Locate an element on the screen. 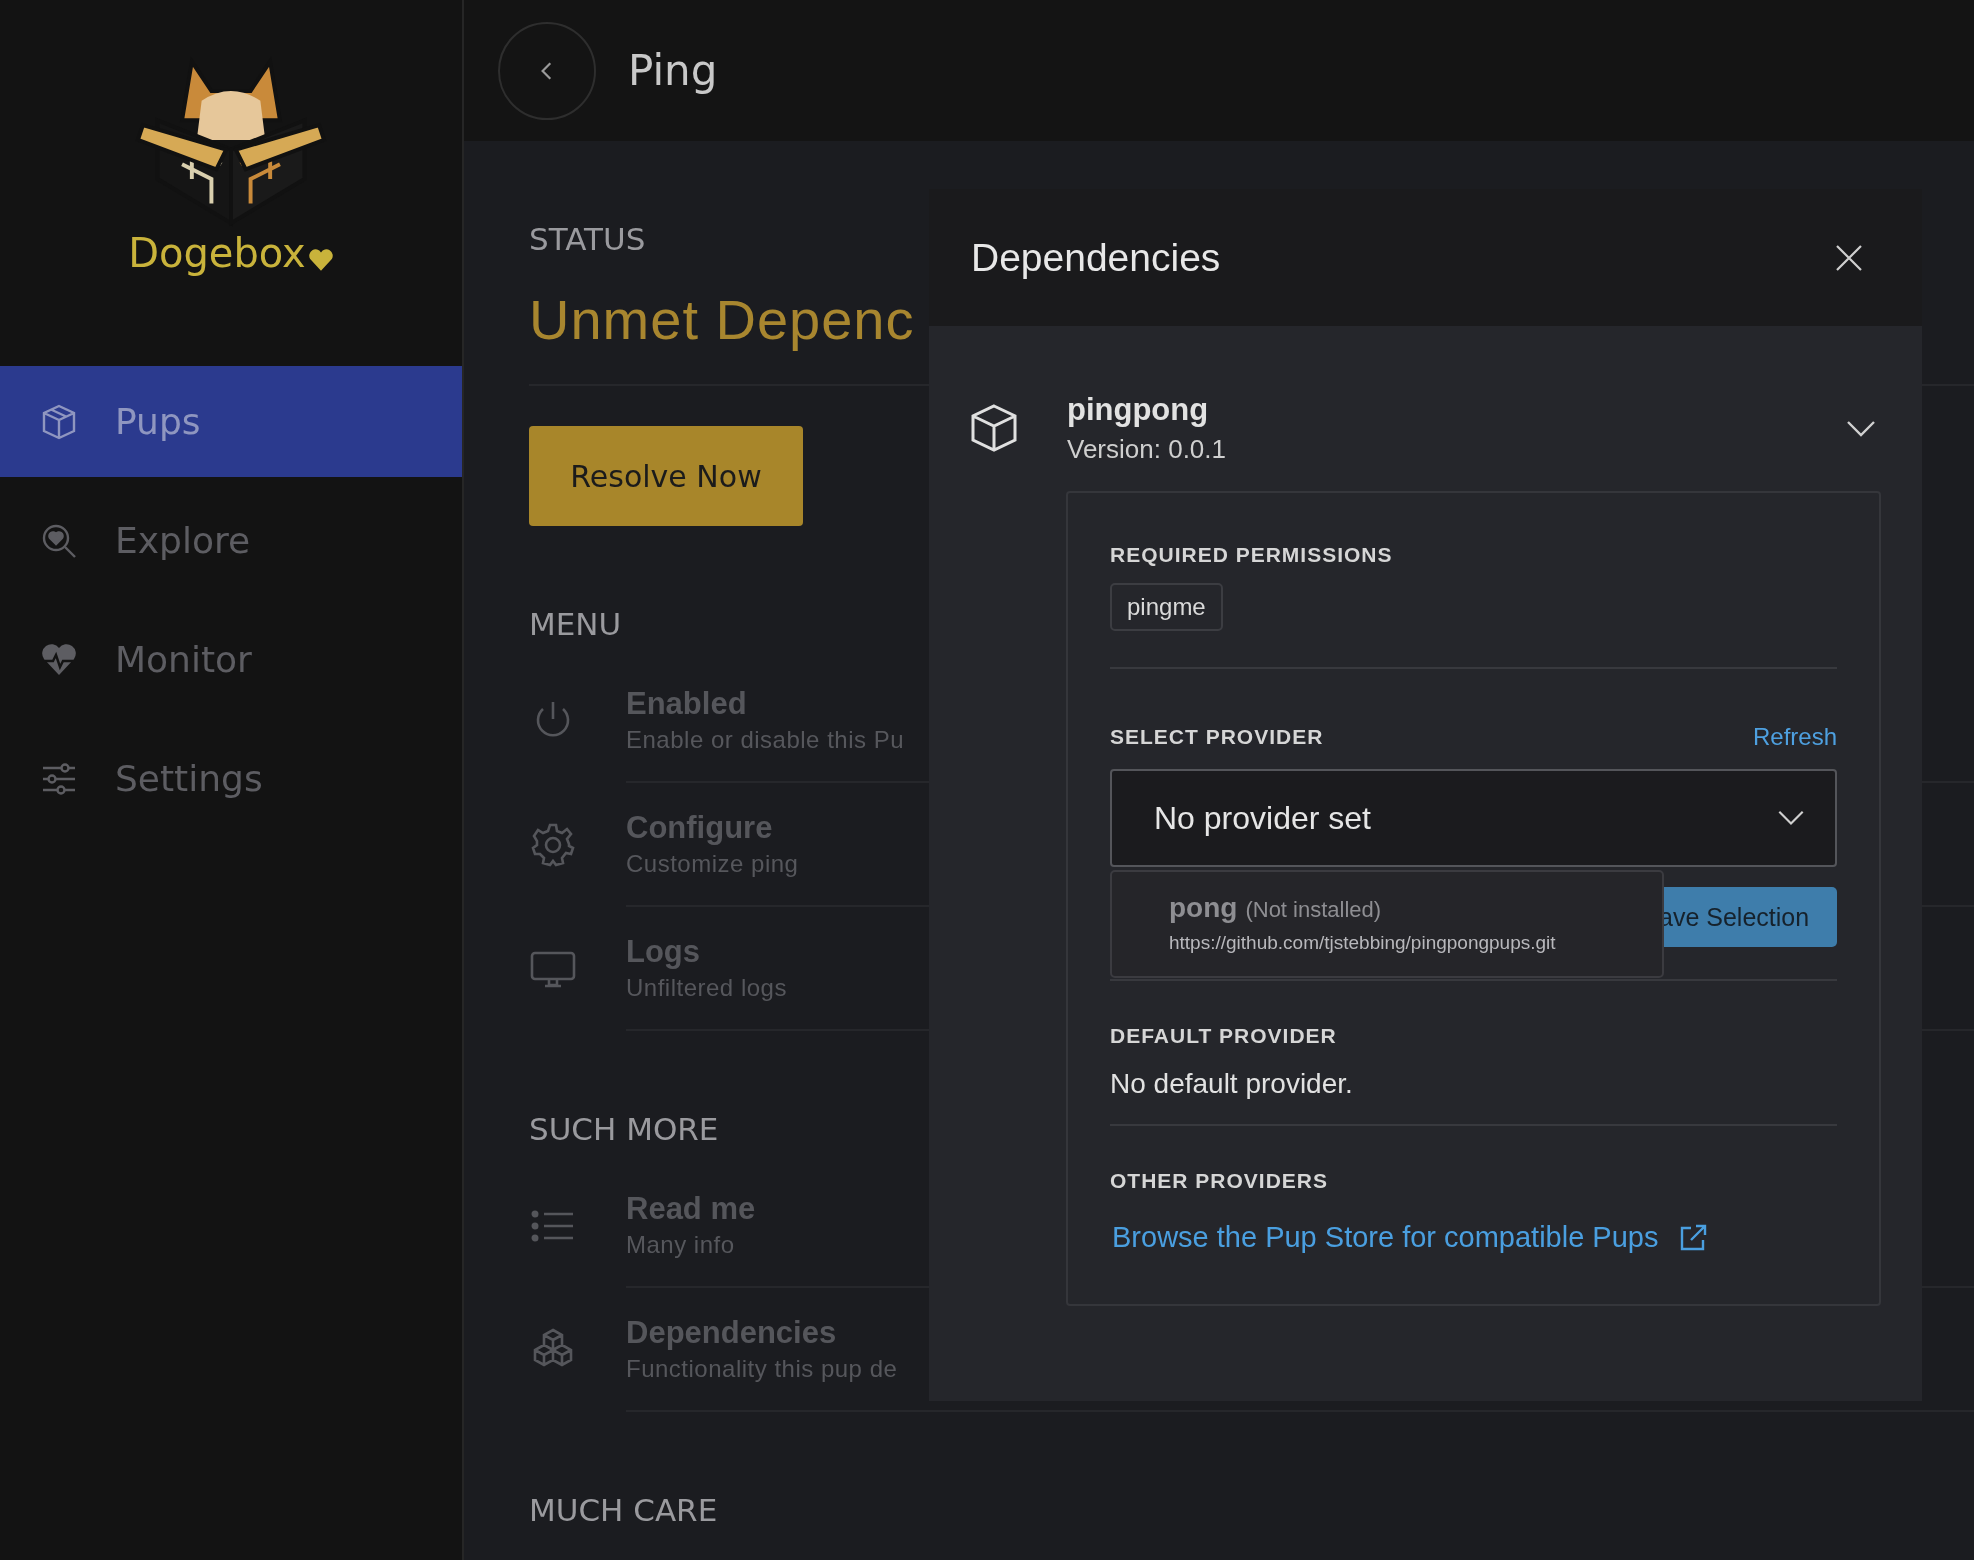 Image resolution: width=1974 pixels, height=1560 pixels. dialog-title: Dependencies is located at coordinates (1096, 257).